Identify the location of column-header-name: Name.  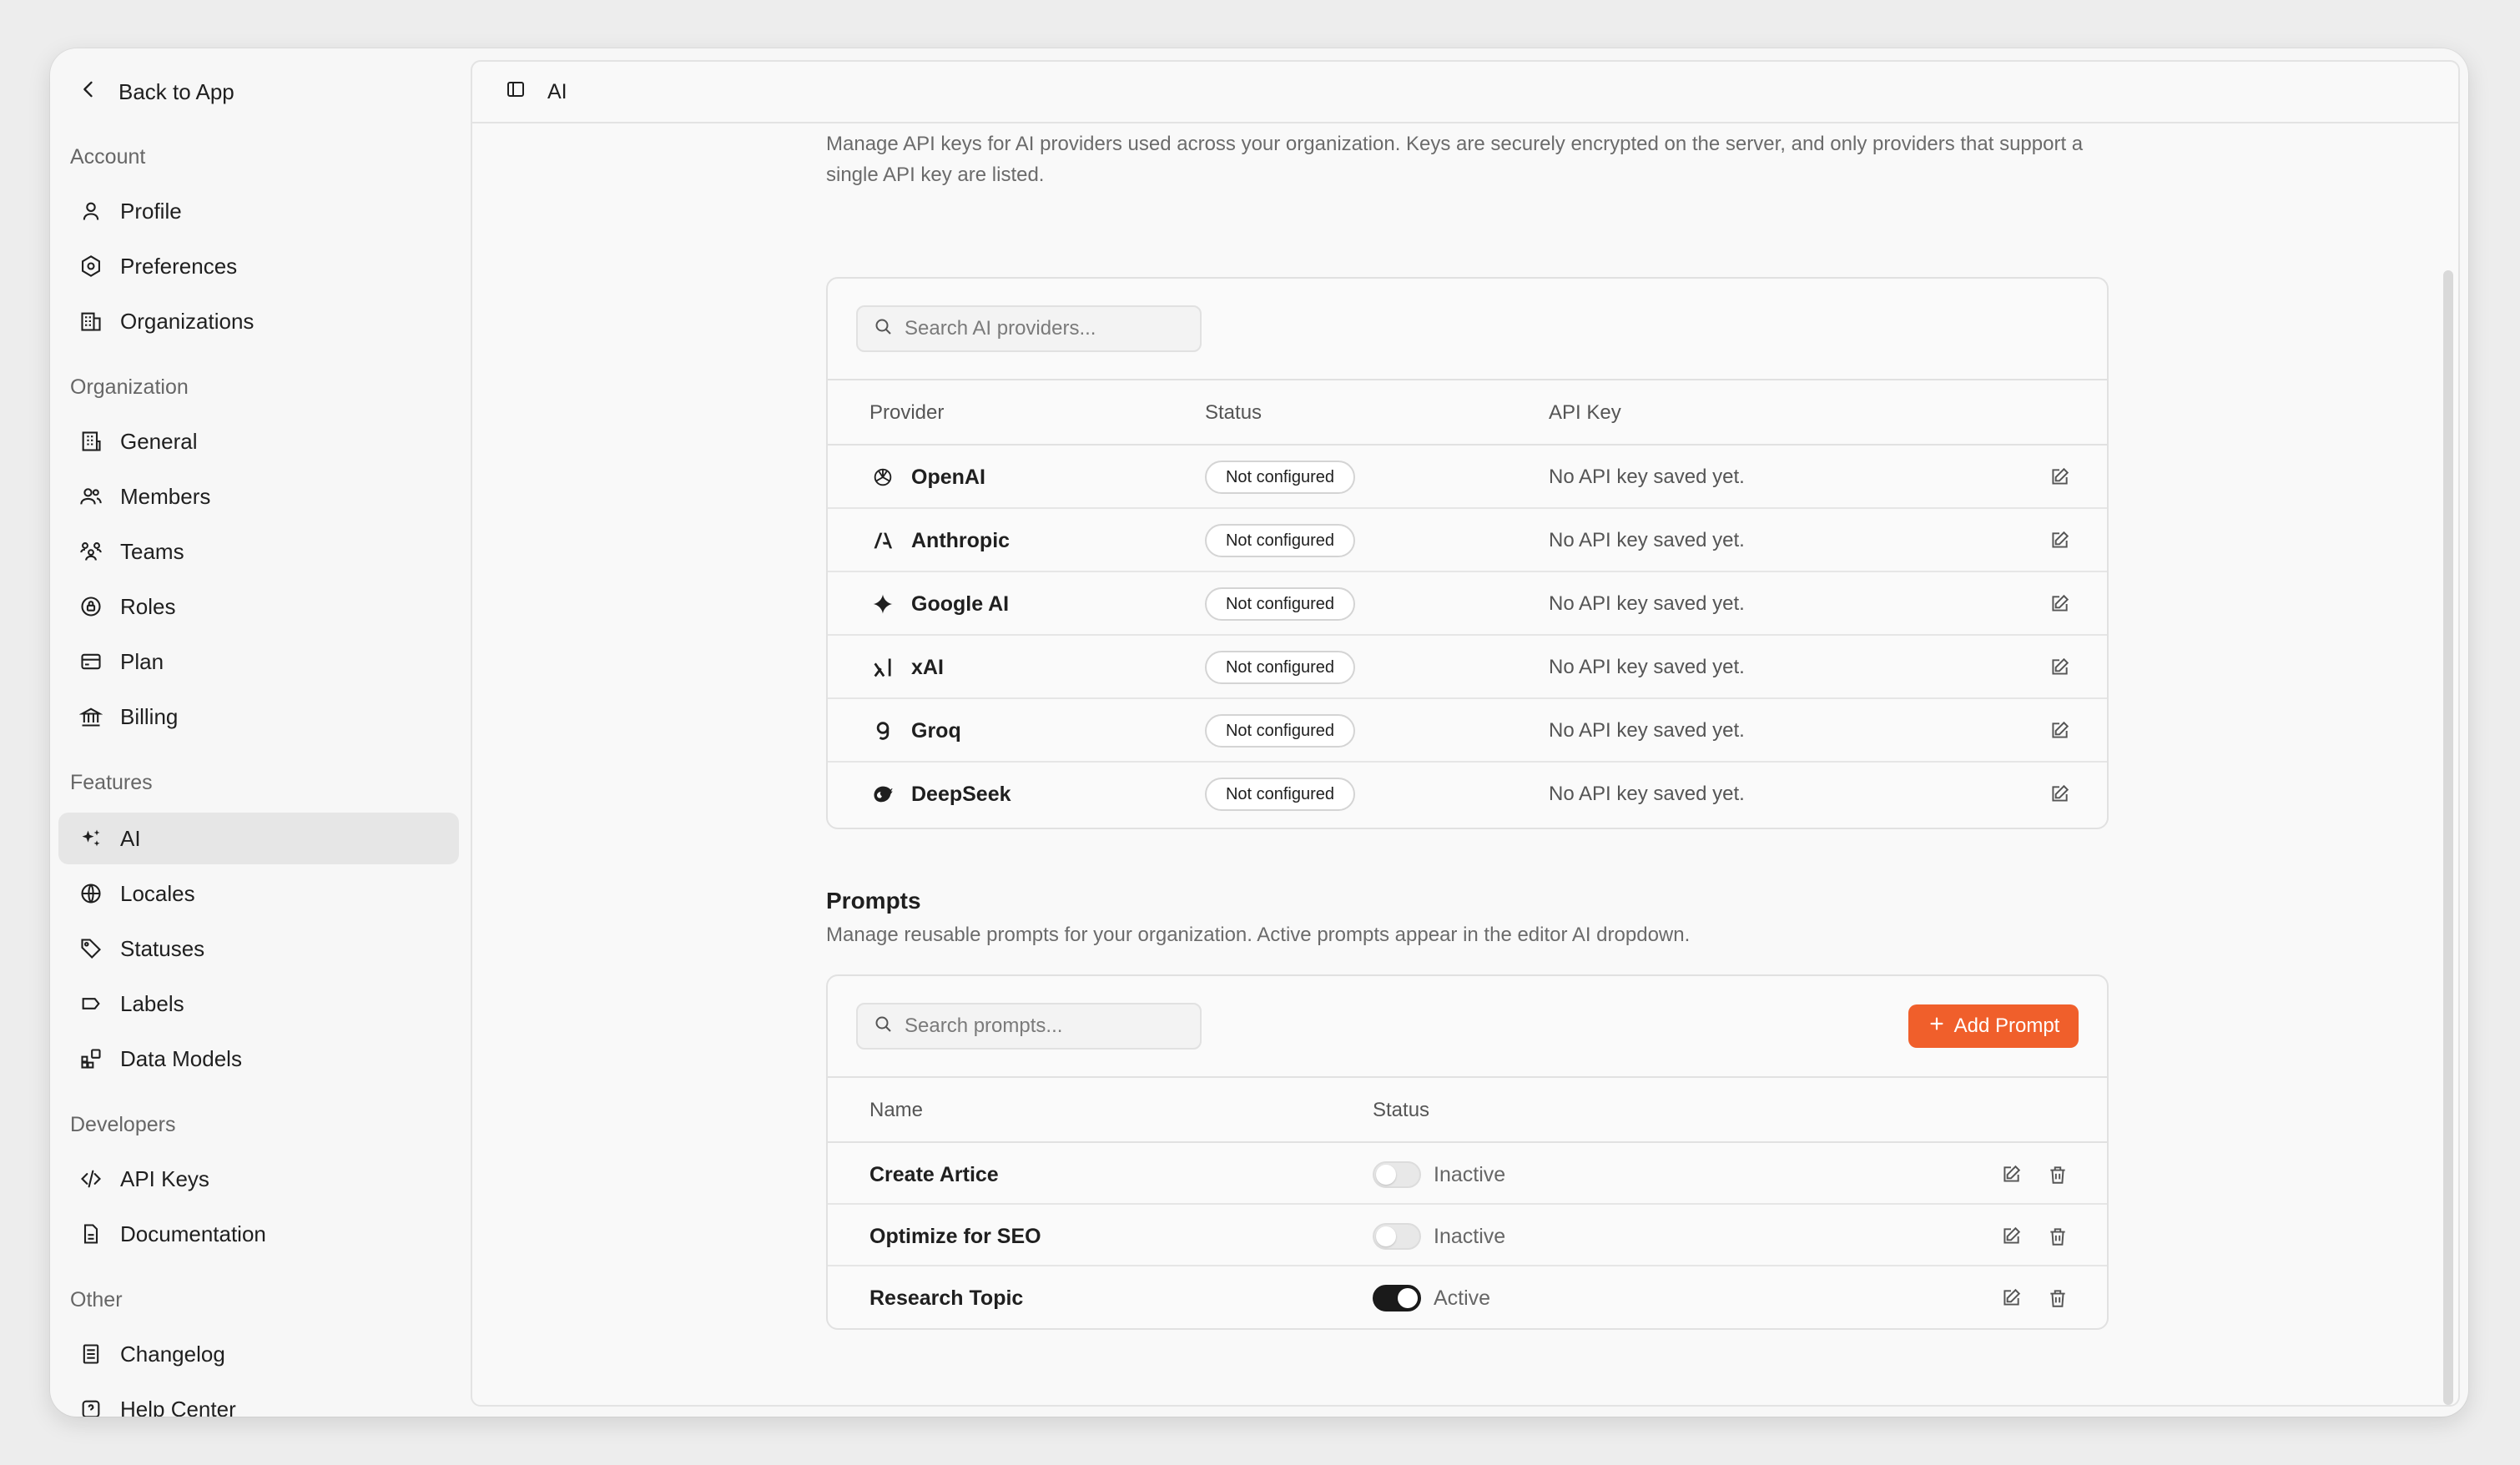
(896, 1110).